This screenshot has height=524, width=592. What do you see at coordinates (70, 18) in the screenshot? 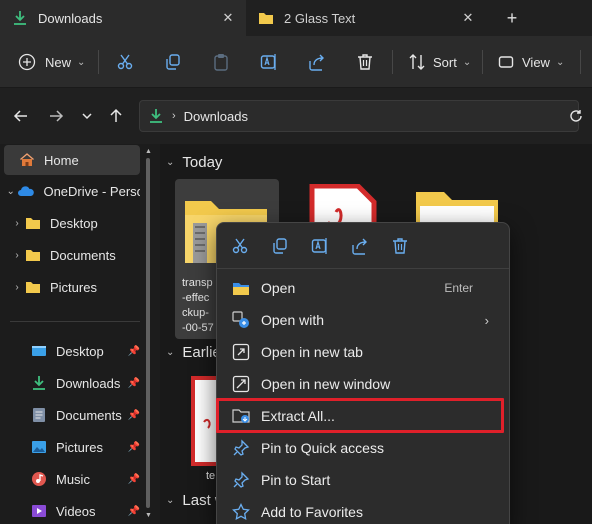
I see `tab-label: Downloads` at bounding box center [70, 18].